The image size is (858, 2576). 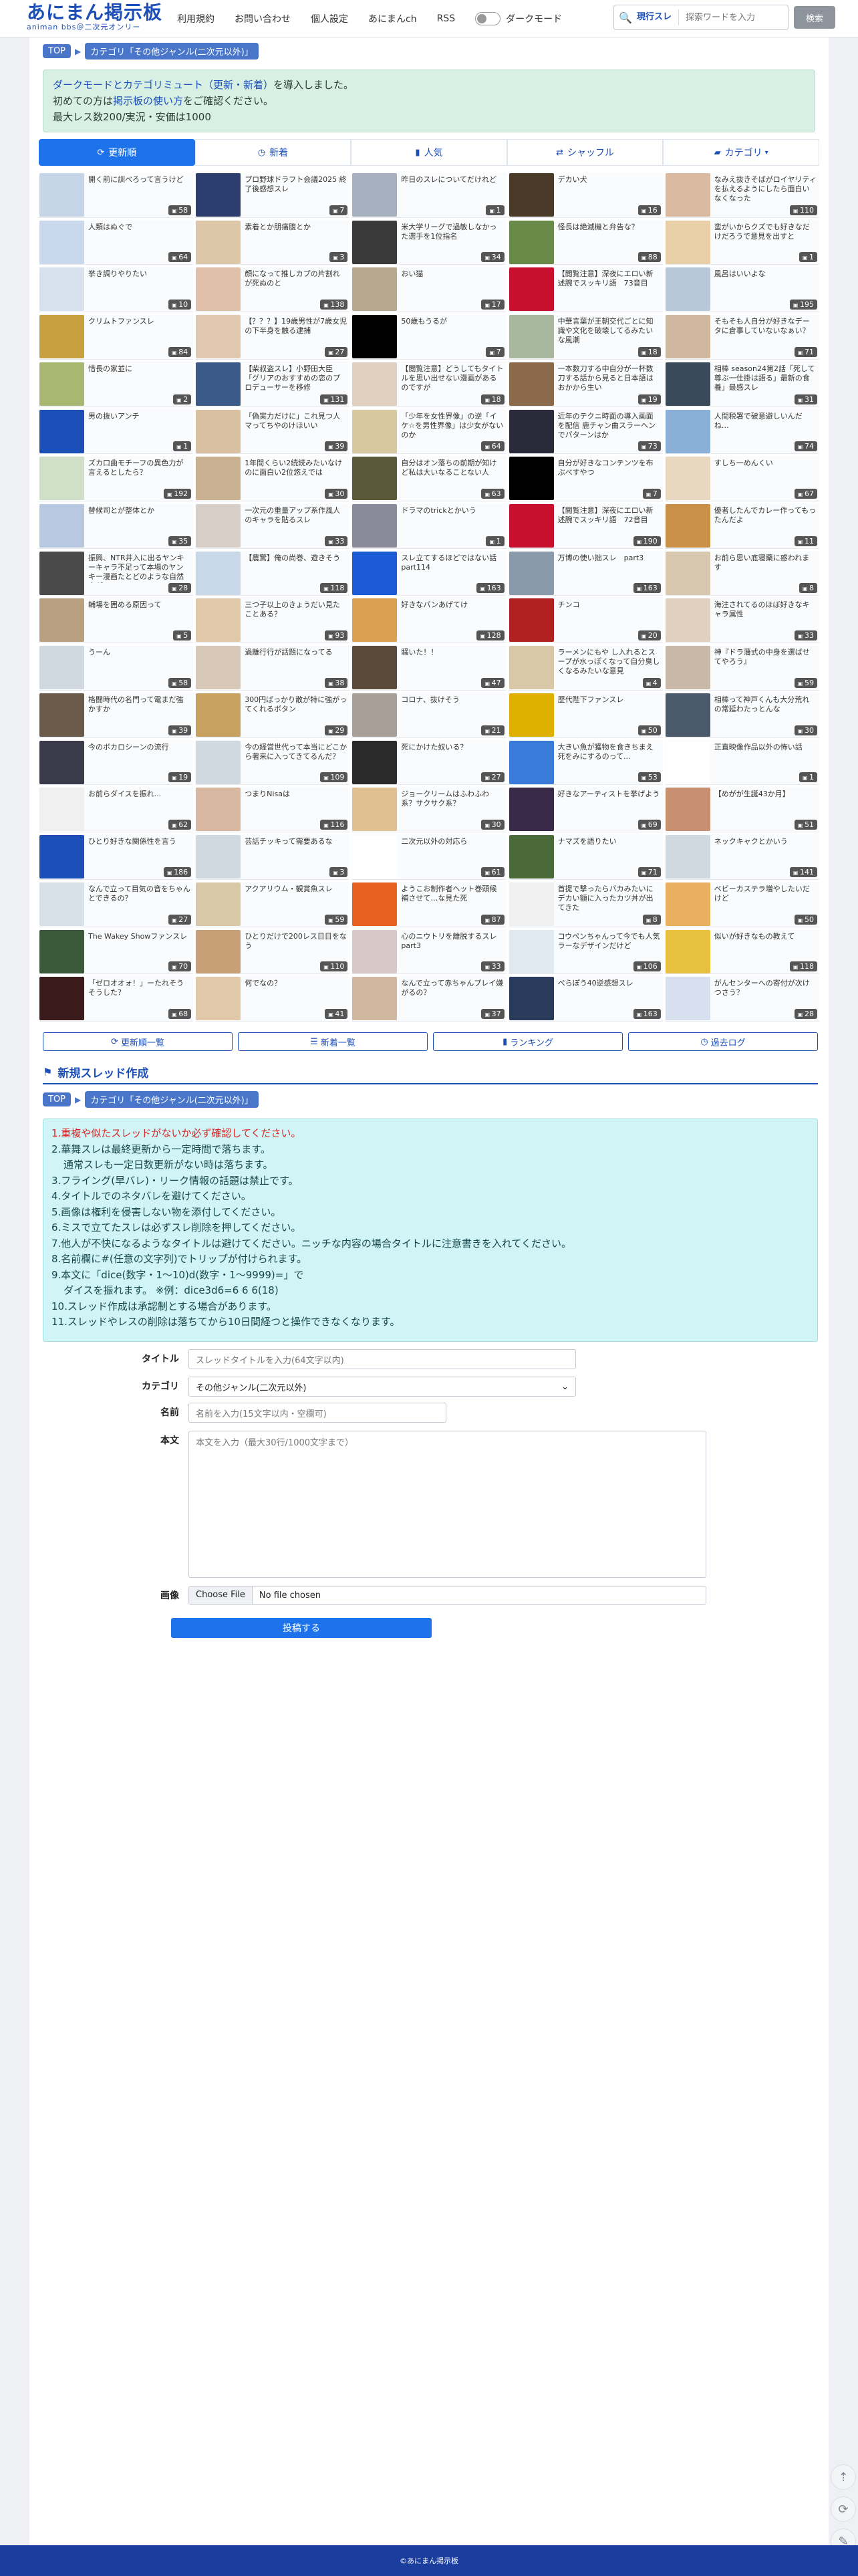 I want to click on thread-title: がんセンターへの寄付が次けつさう？, so click(x=765, y=988).